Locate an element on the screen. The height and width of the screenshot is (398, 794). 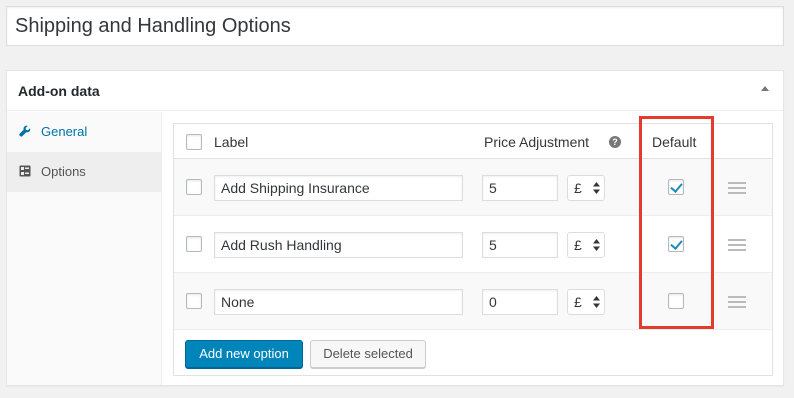
option-label-input: Add Rush Handling is located at coordinates (338, 245).